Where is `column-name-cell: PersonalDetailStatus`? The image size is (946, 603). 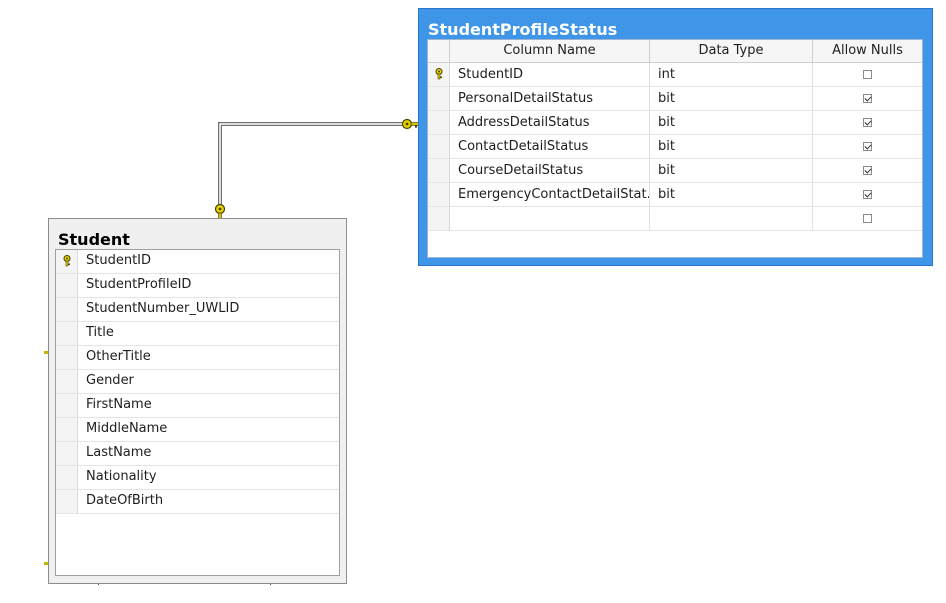
column-name-cell: PersonalDetailStatus is located at coordinates (550, 98).